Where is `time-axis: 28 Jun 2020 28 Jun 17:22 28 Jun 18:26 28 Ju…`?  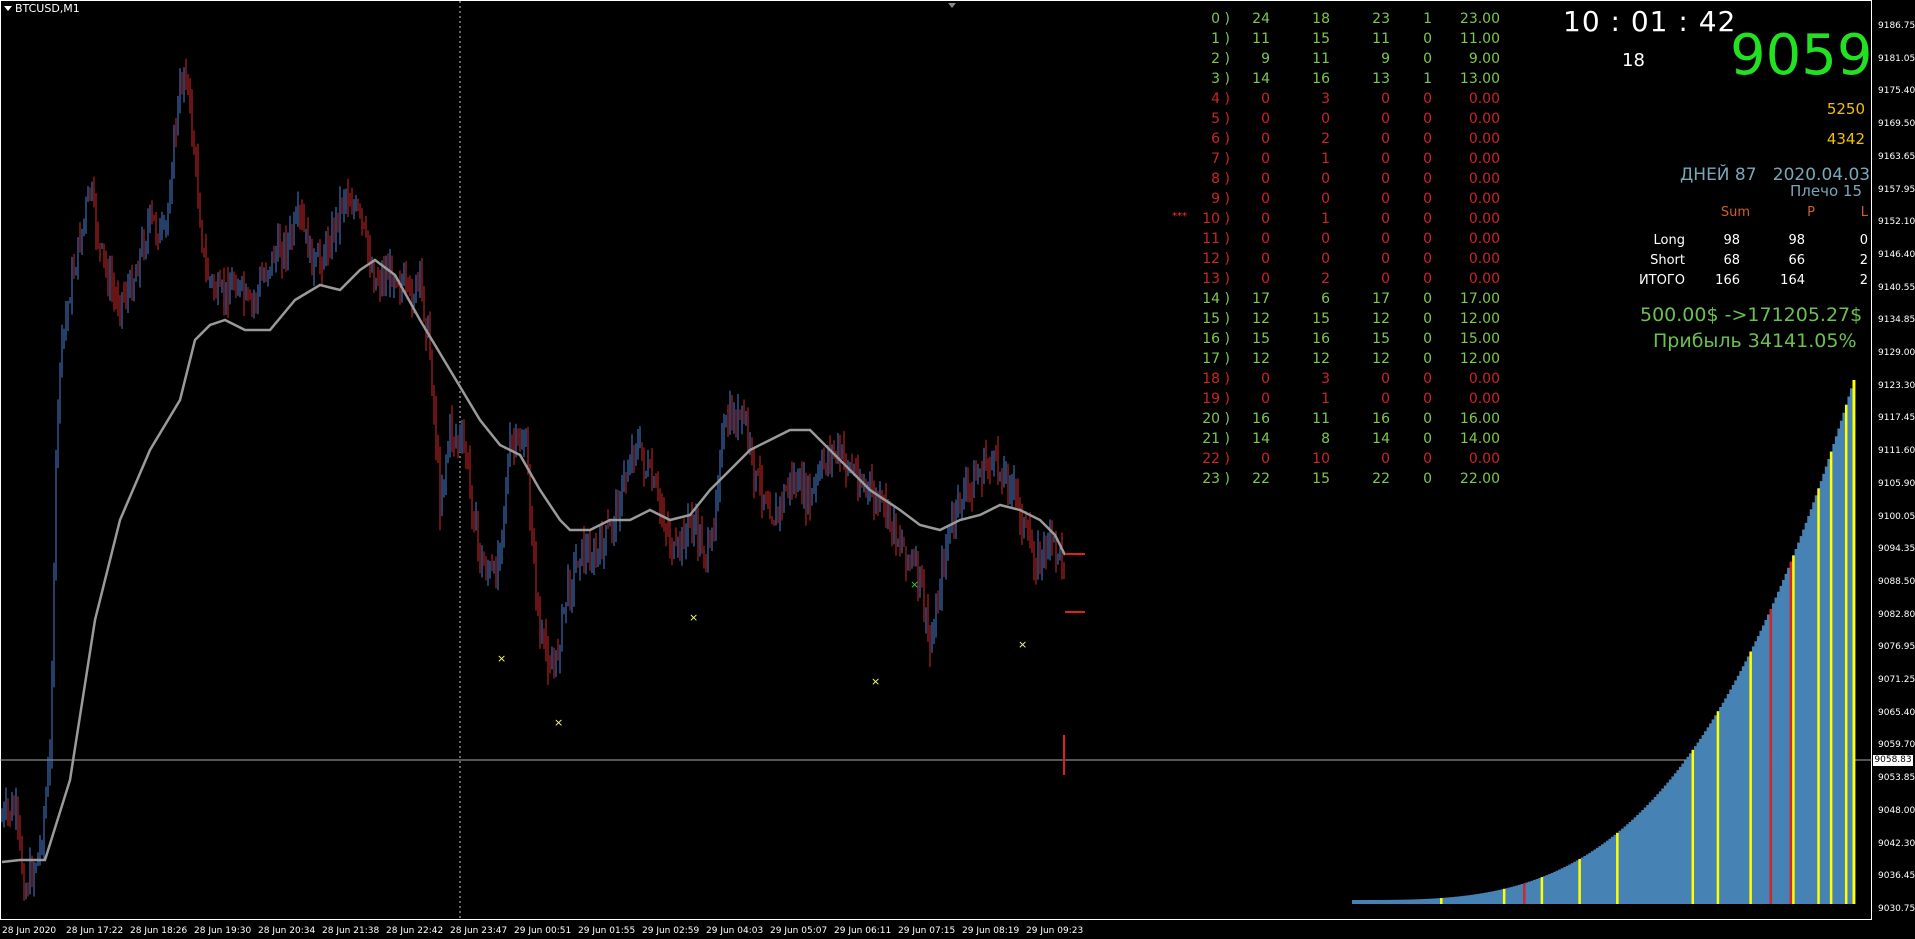 time-axis: 28 Jun 2020 28 Jun 17:22 28 Jun 18:26 28 Ju… is located at coordinates (936, 929).